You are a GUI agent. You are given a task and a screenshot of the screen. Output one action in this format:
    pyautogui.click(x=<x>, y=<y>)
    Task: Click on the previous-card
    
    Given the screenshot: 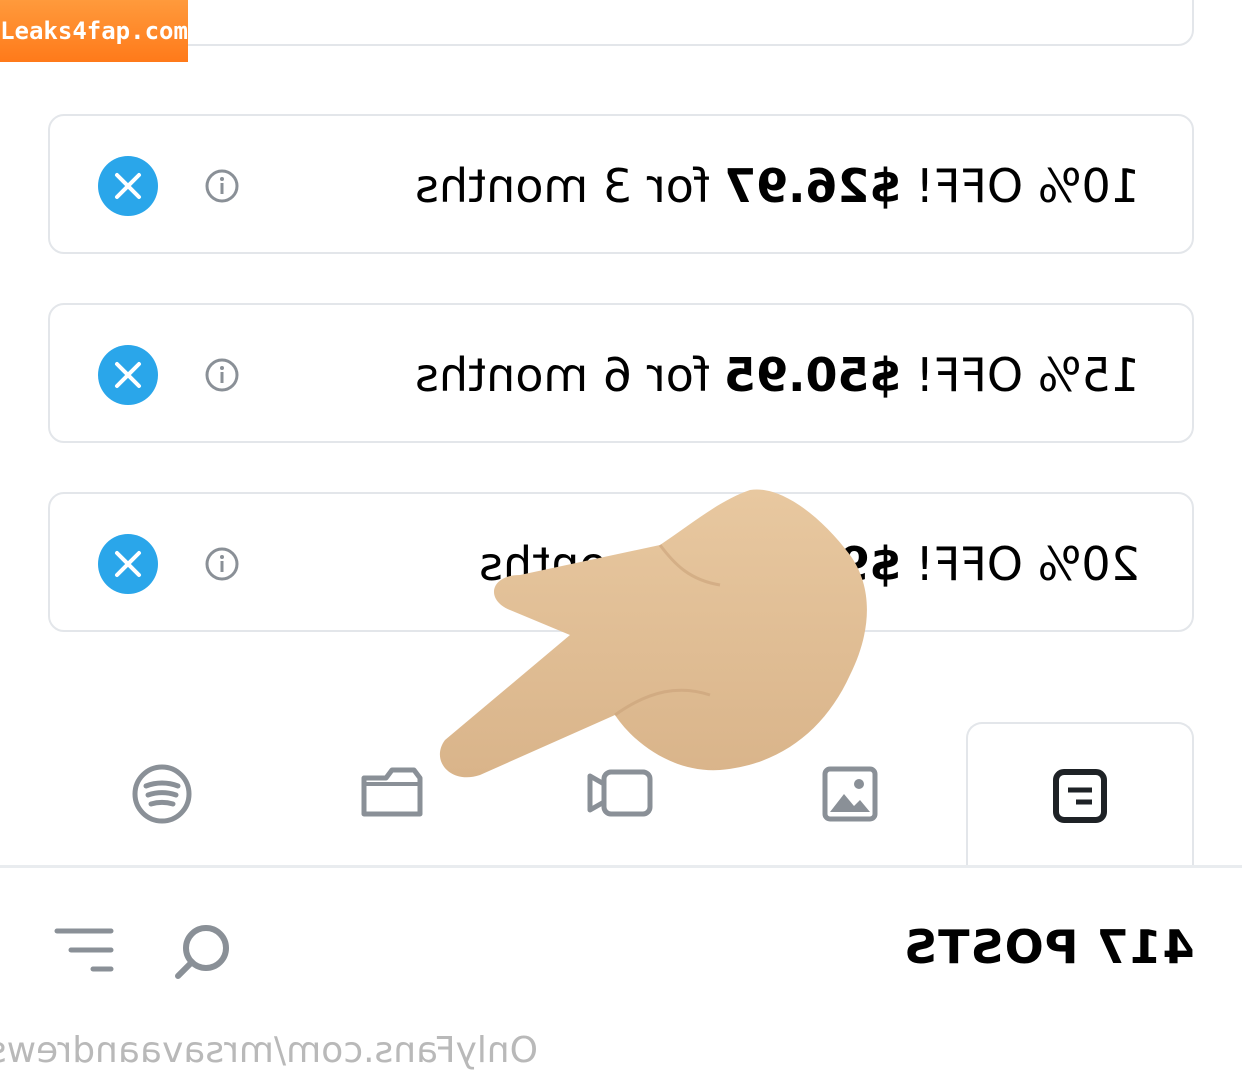 What is the action you would take?
    pyautogui.click(x=621, y=23)
    